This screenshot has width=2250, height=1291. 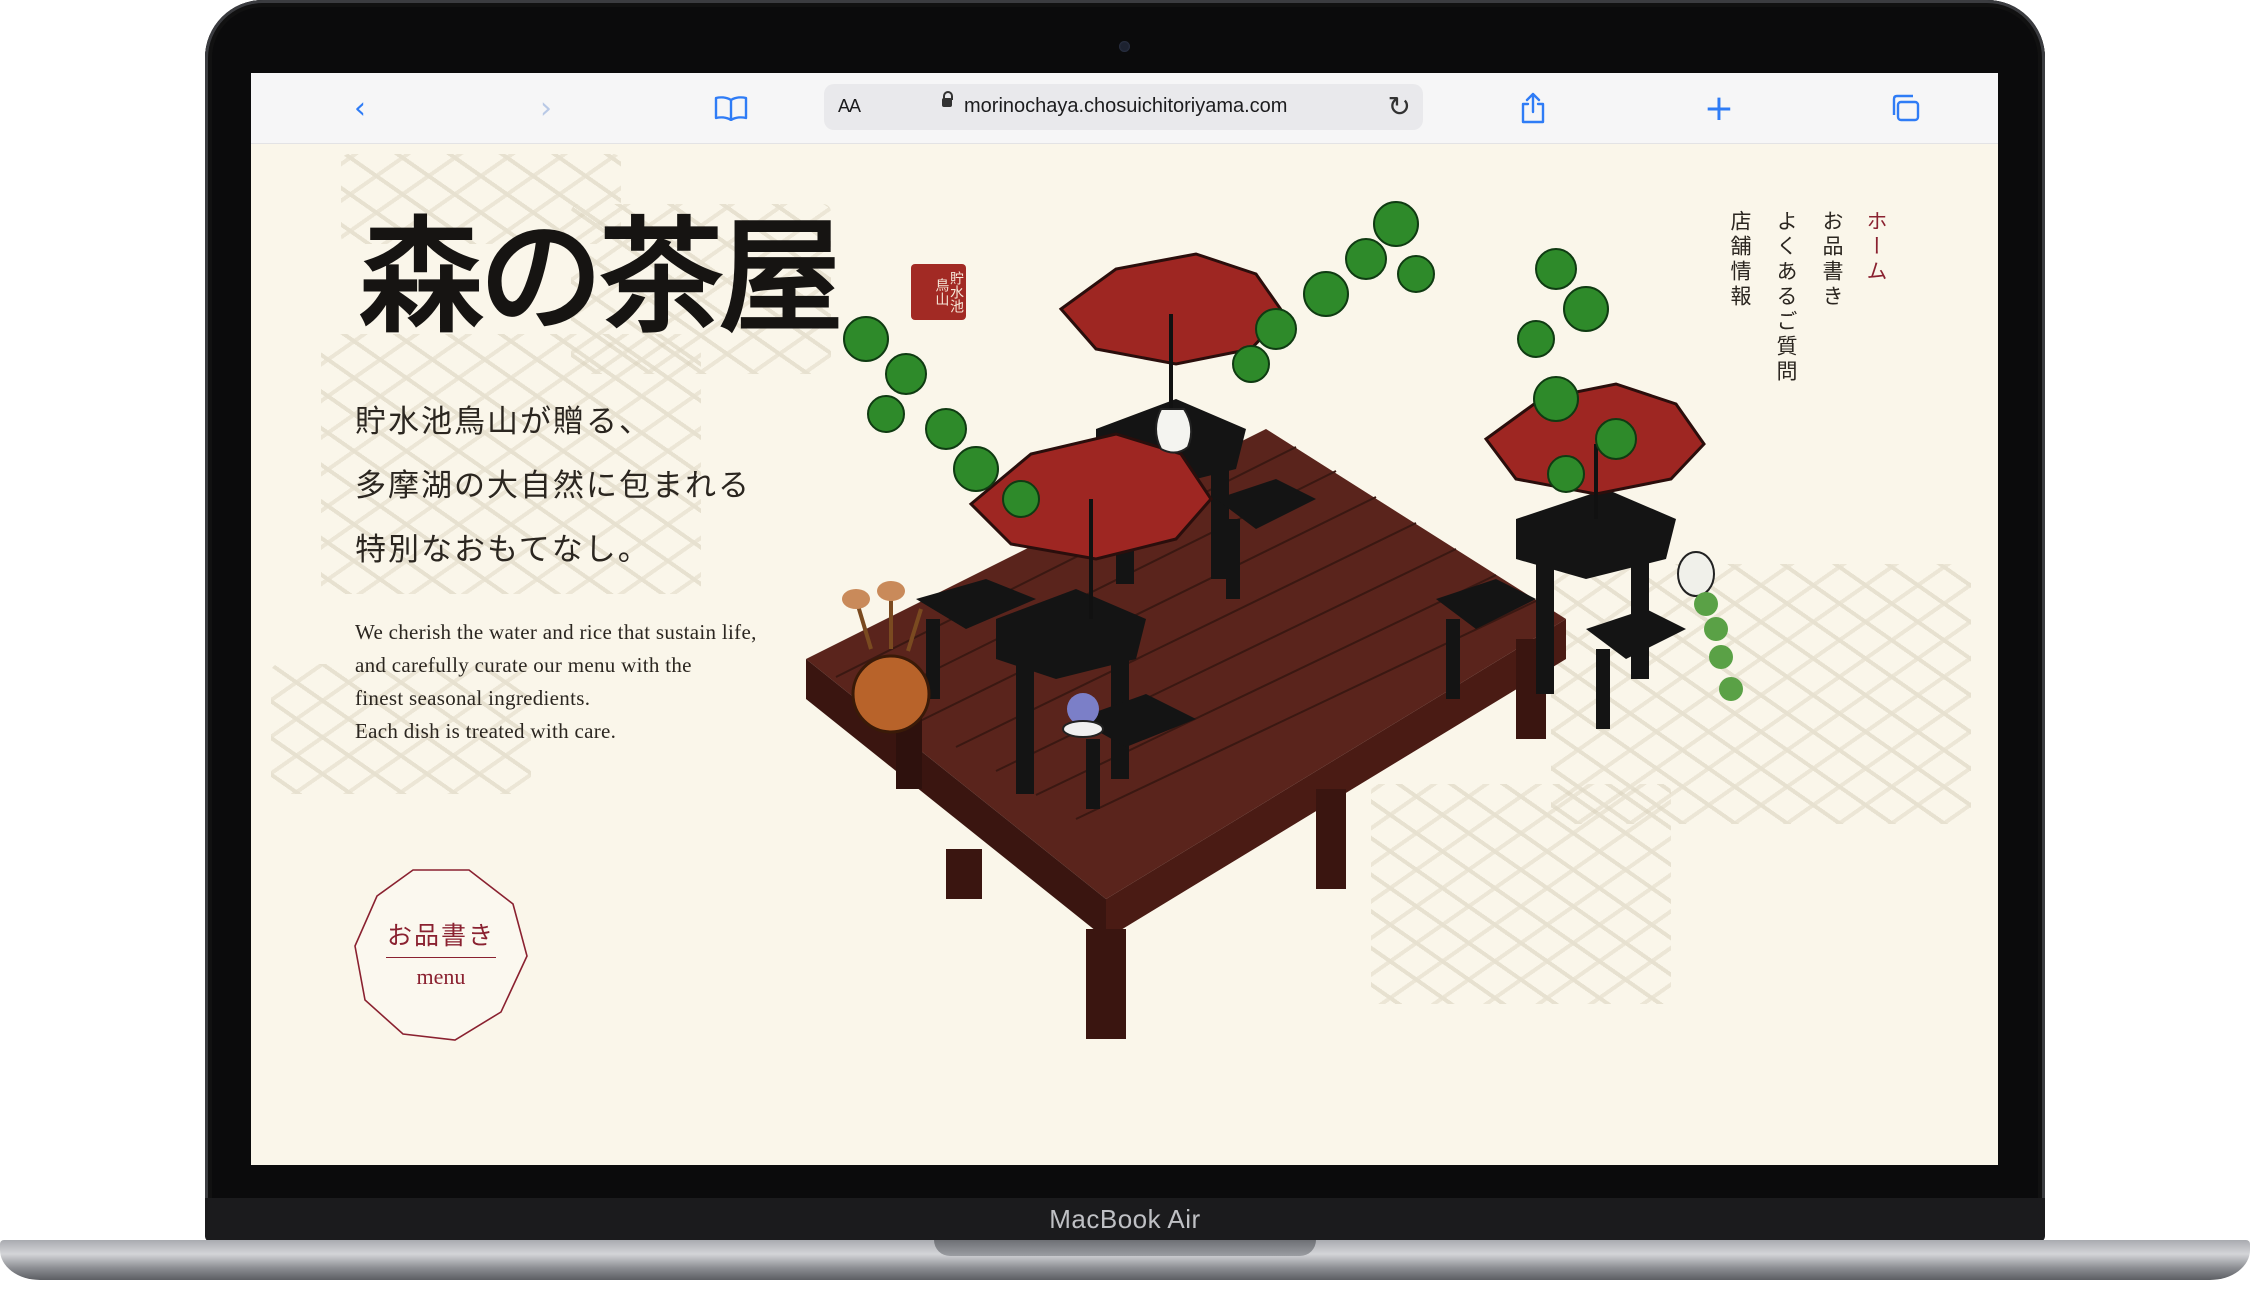 I want to click on bookmarks-icon, so click(x=731, y=108).